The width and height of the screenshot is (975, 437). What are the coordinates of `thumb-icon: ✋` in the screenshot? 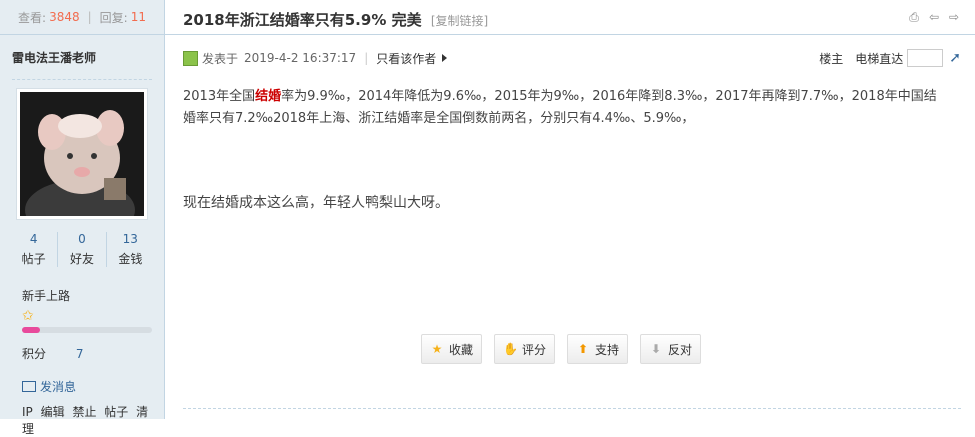 It's located at (510, 349).